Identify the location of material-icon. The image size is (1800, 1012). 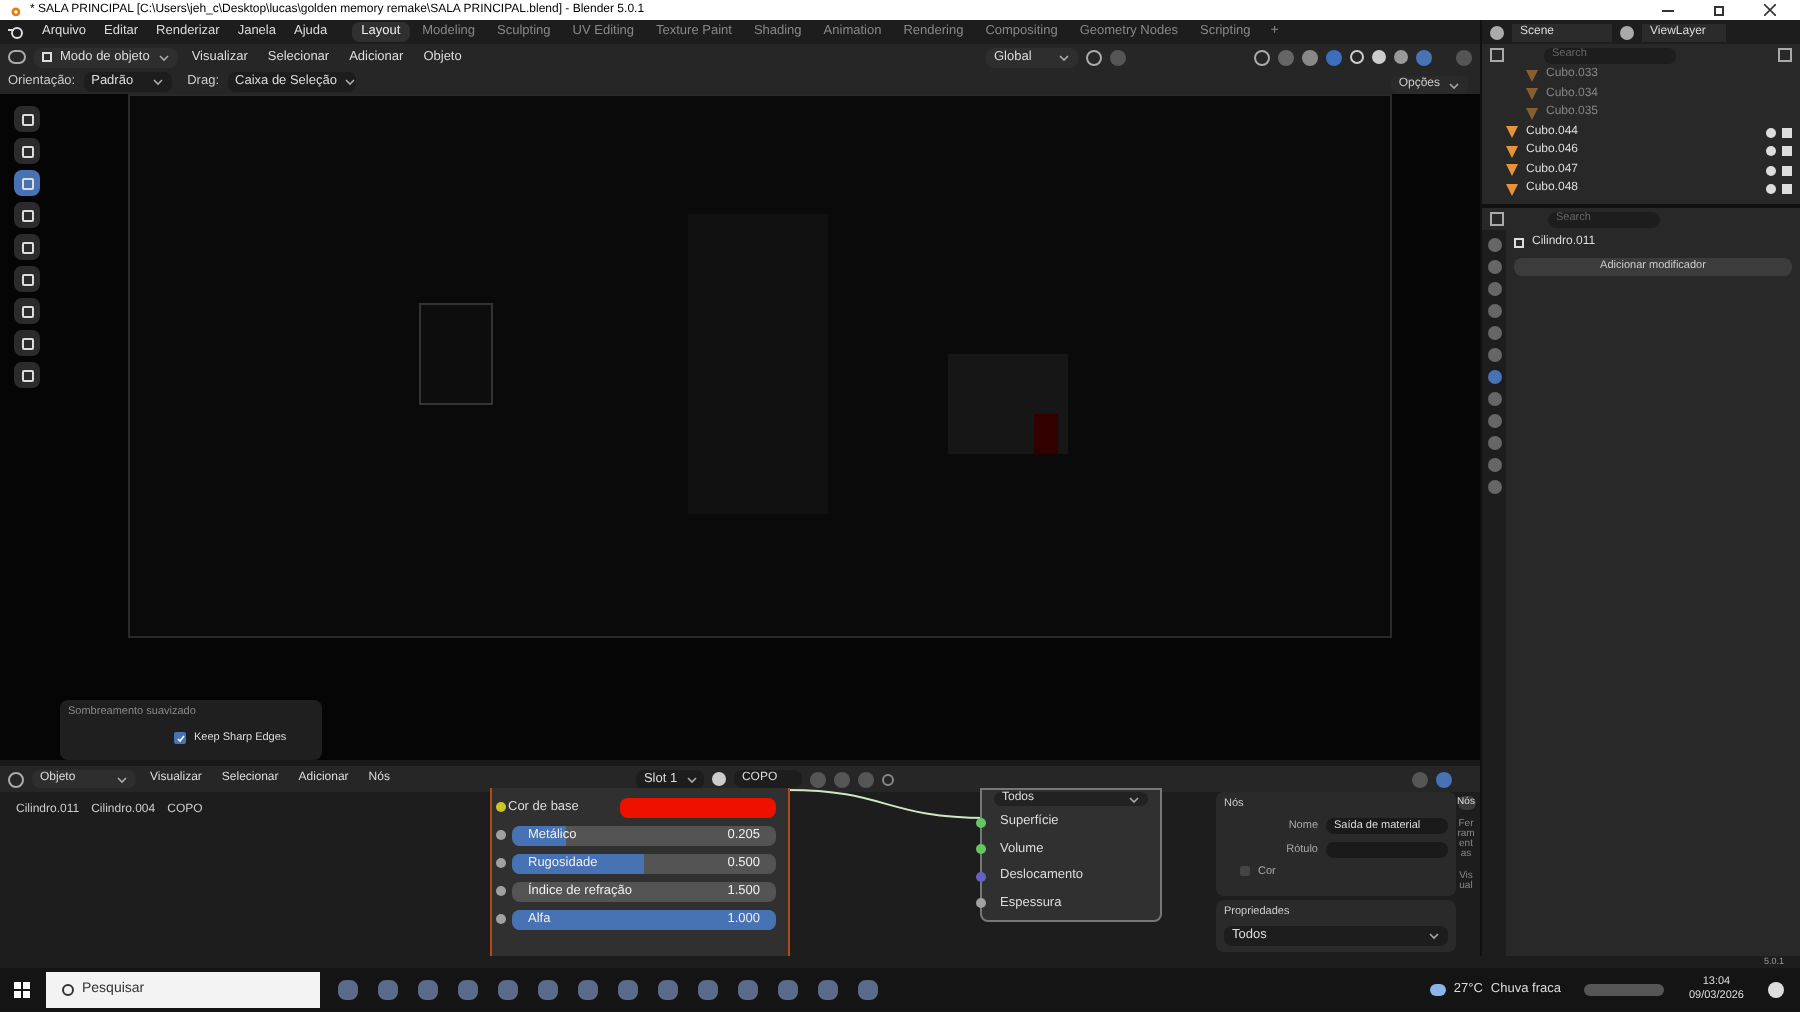
(718, 779).